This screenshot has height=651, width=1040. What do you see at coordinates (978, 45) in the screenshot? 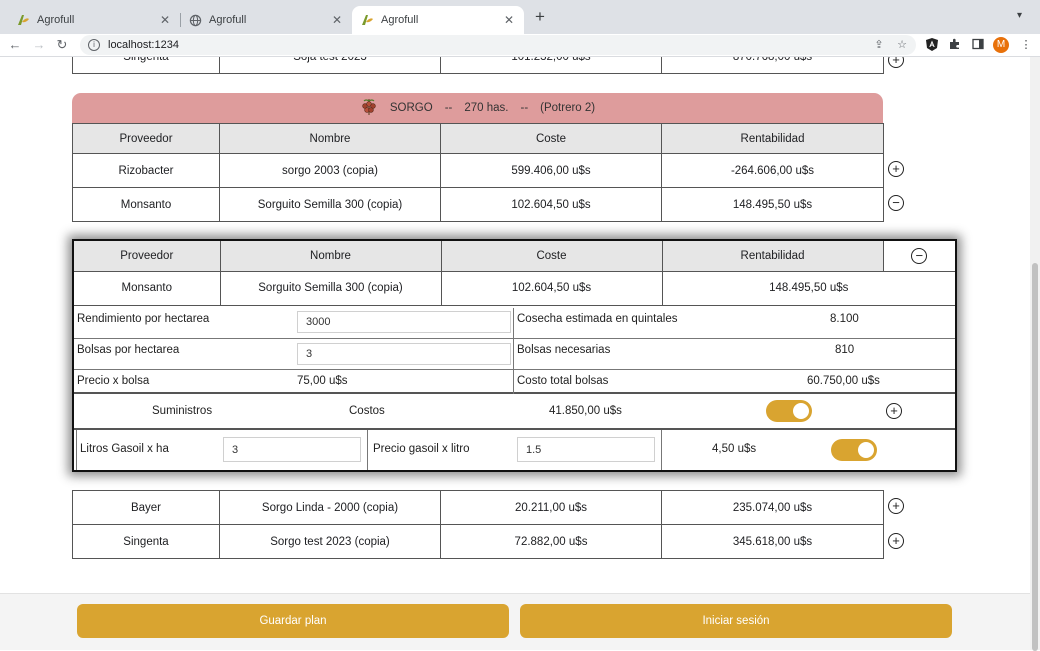
I see `side-panel-icon` at bounding box center [978, 45].